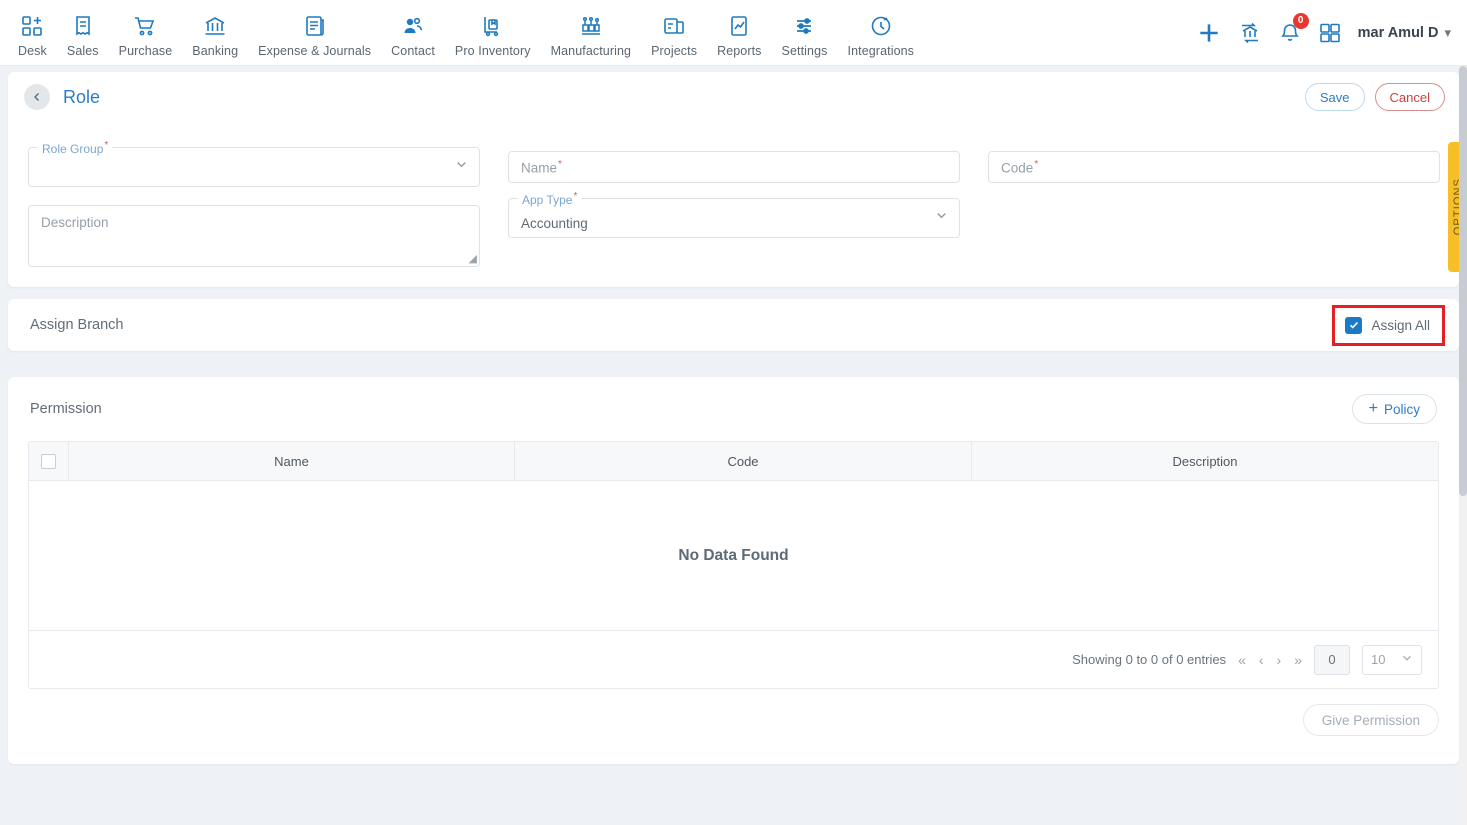  I want to click on role-group-label: Role Group*, so click(75, 148).